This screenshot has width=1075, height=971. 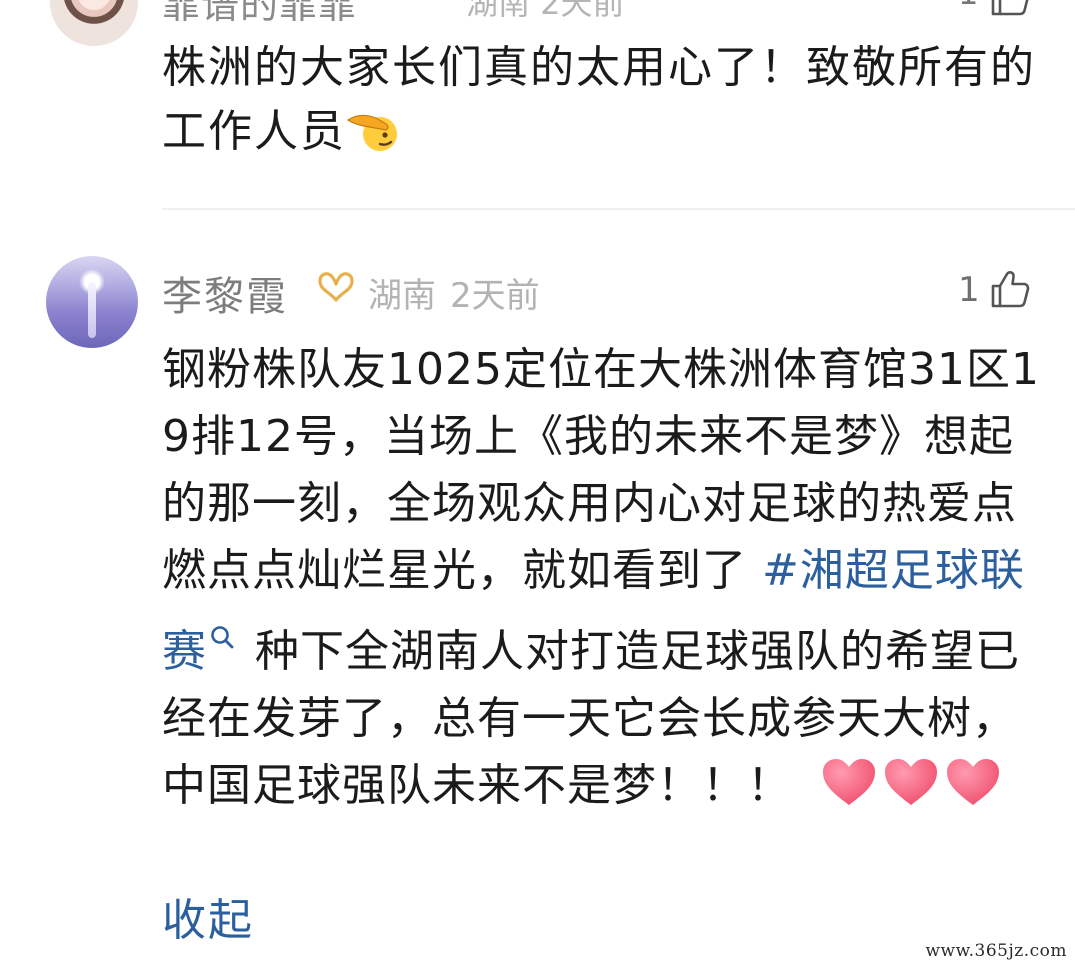 I want to click on saluting-face-icon, so click(x=375, y=128).